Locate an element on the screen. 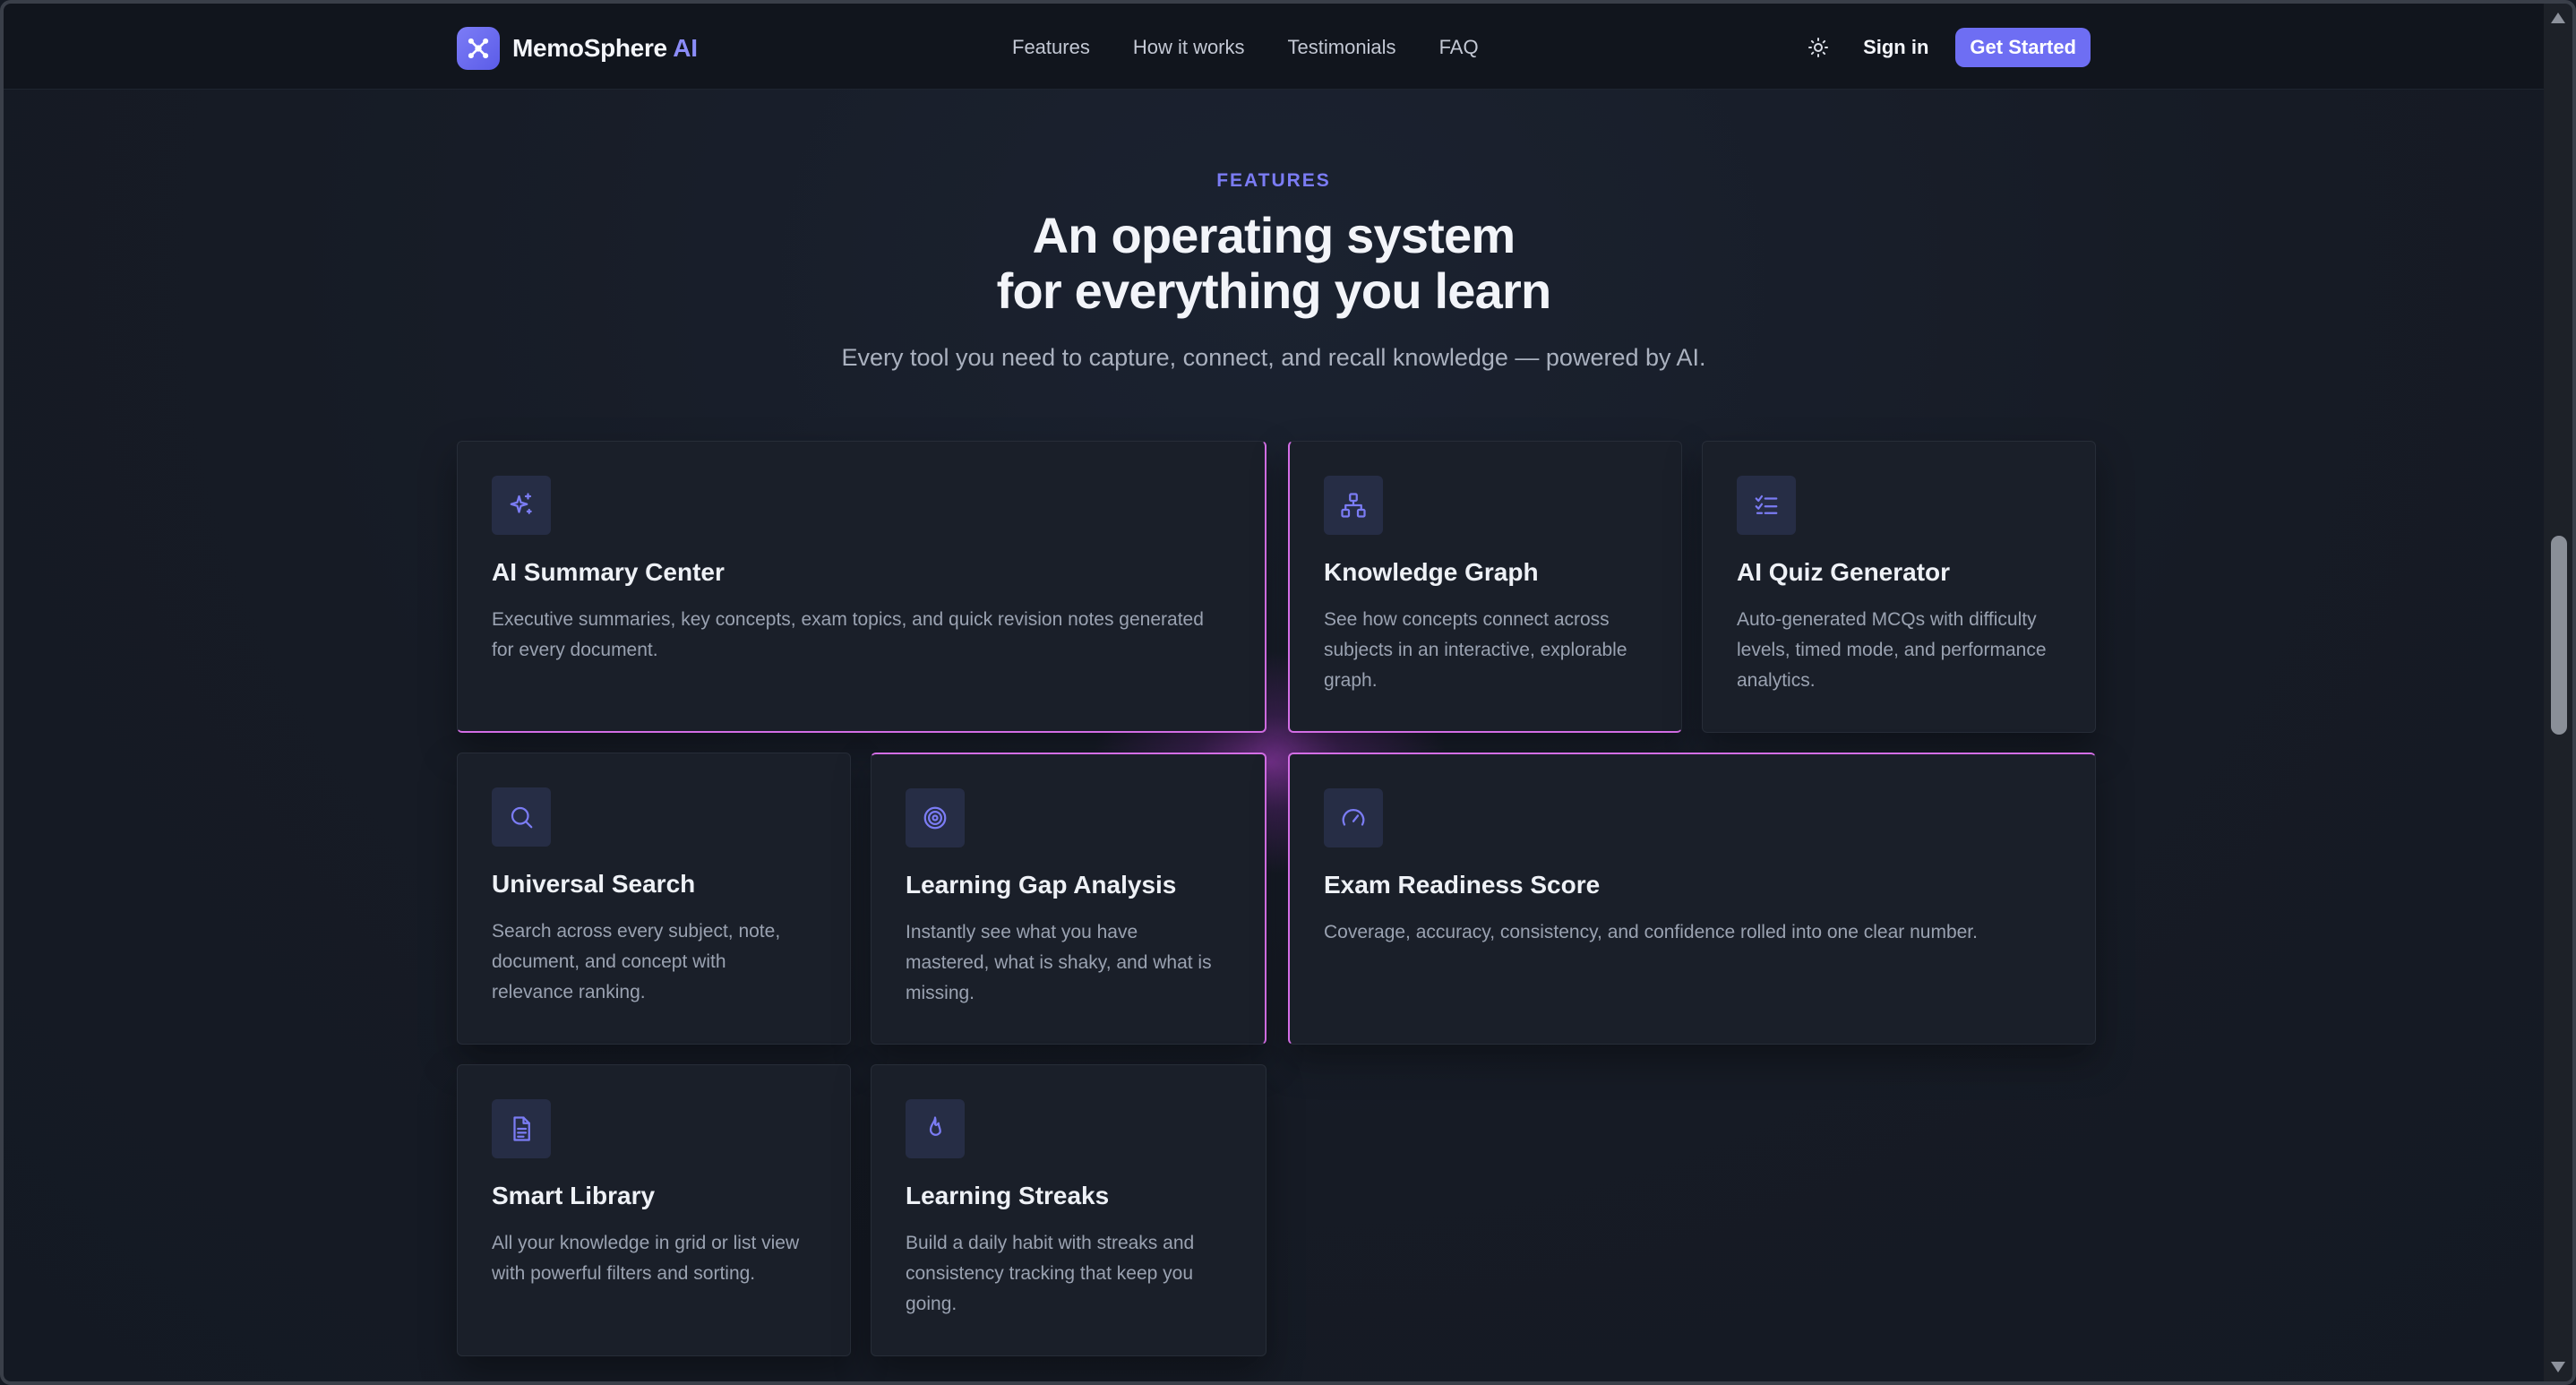 This screenshot has width=2576, height=1385. headline-line-2: for everything you learn is located at coordinates (1274, 290).